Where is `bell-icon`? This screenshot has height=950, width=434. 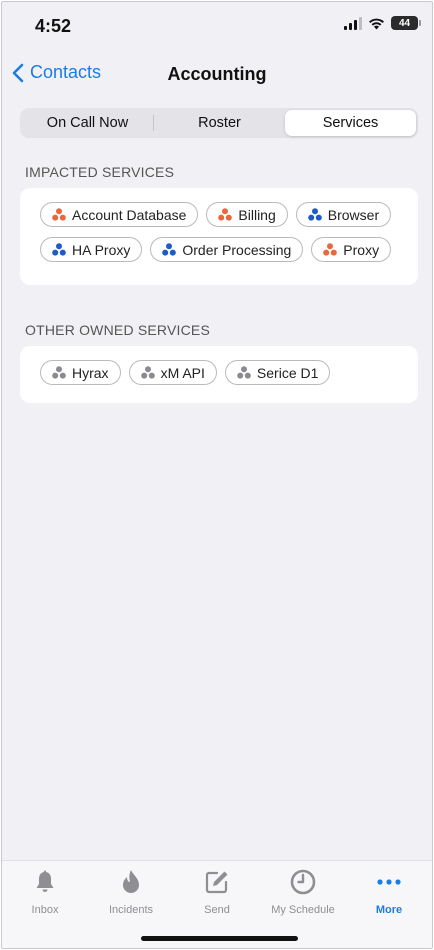 bell-icon is located at coordinates (45, 882).